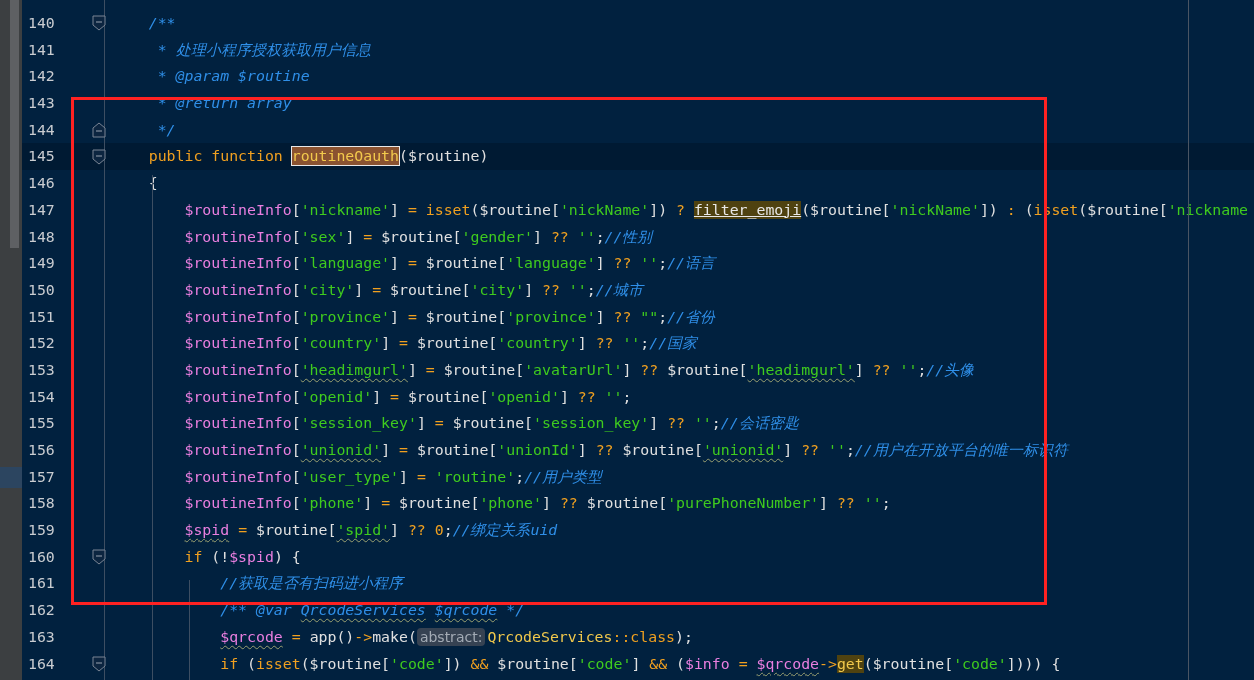  I want to click on class-name: QrcodeServices, so click(550, 636).